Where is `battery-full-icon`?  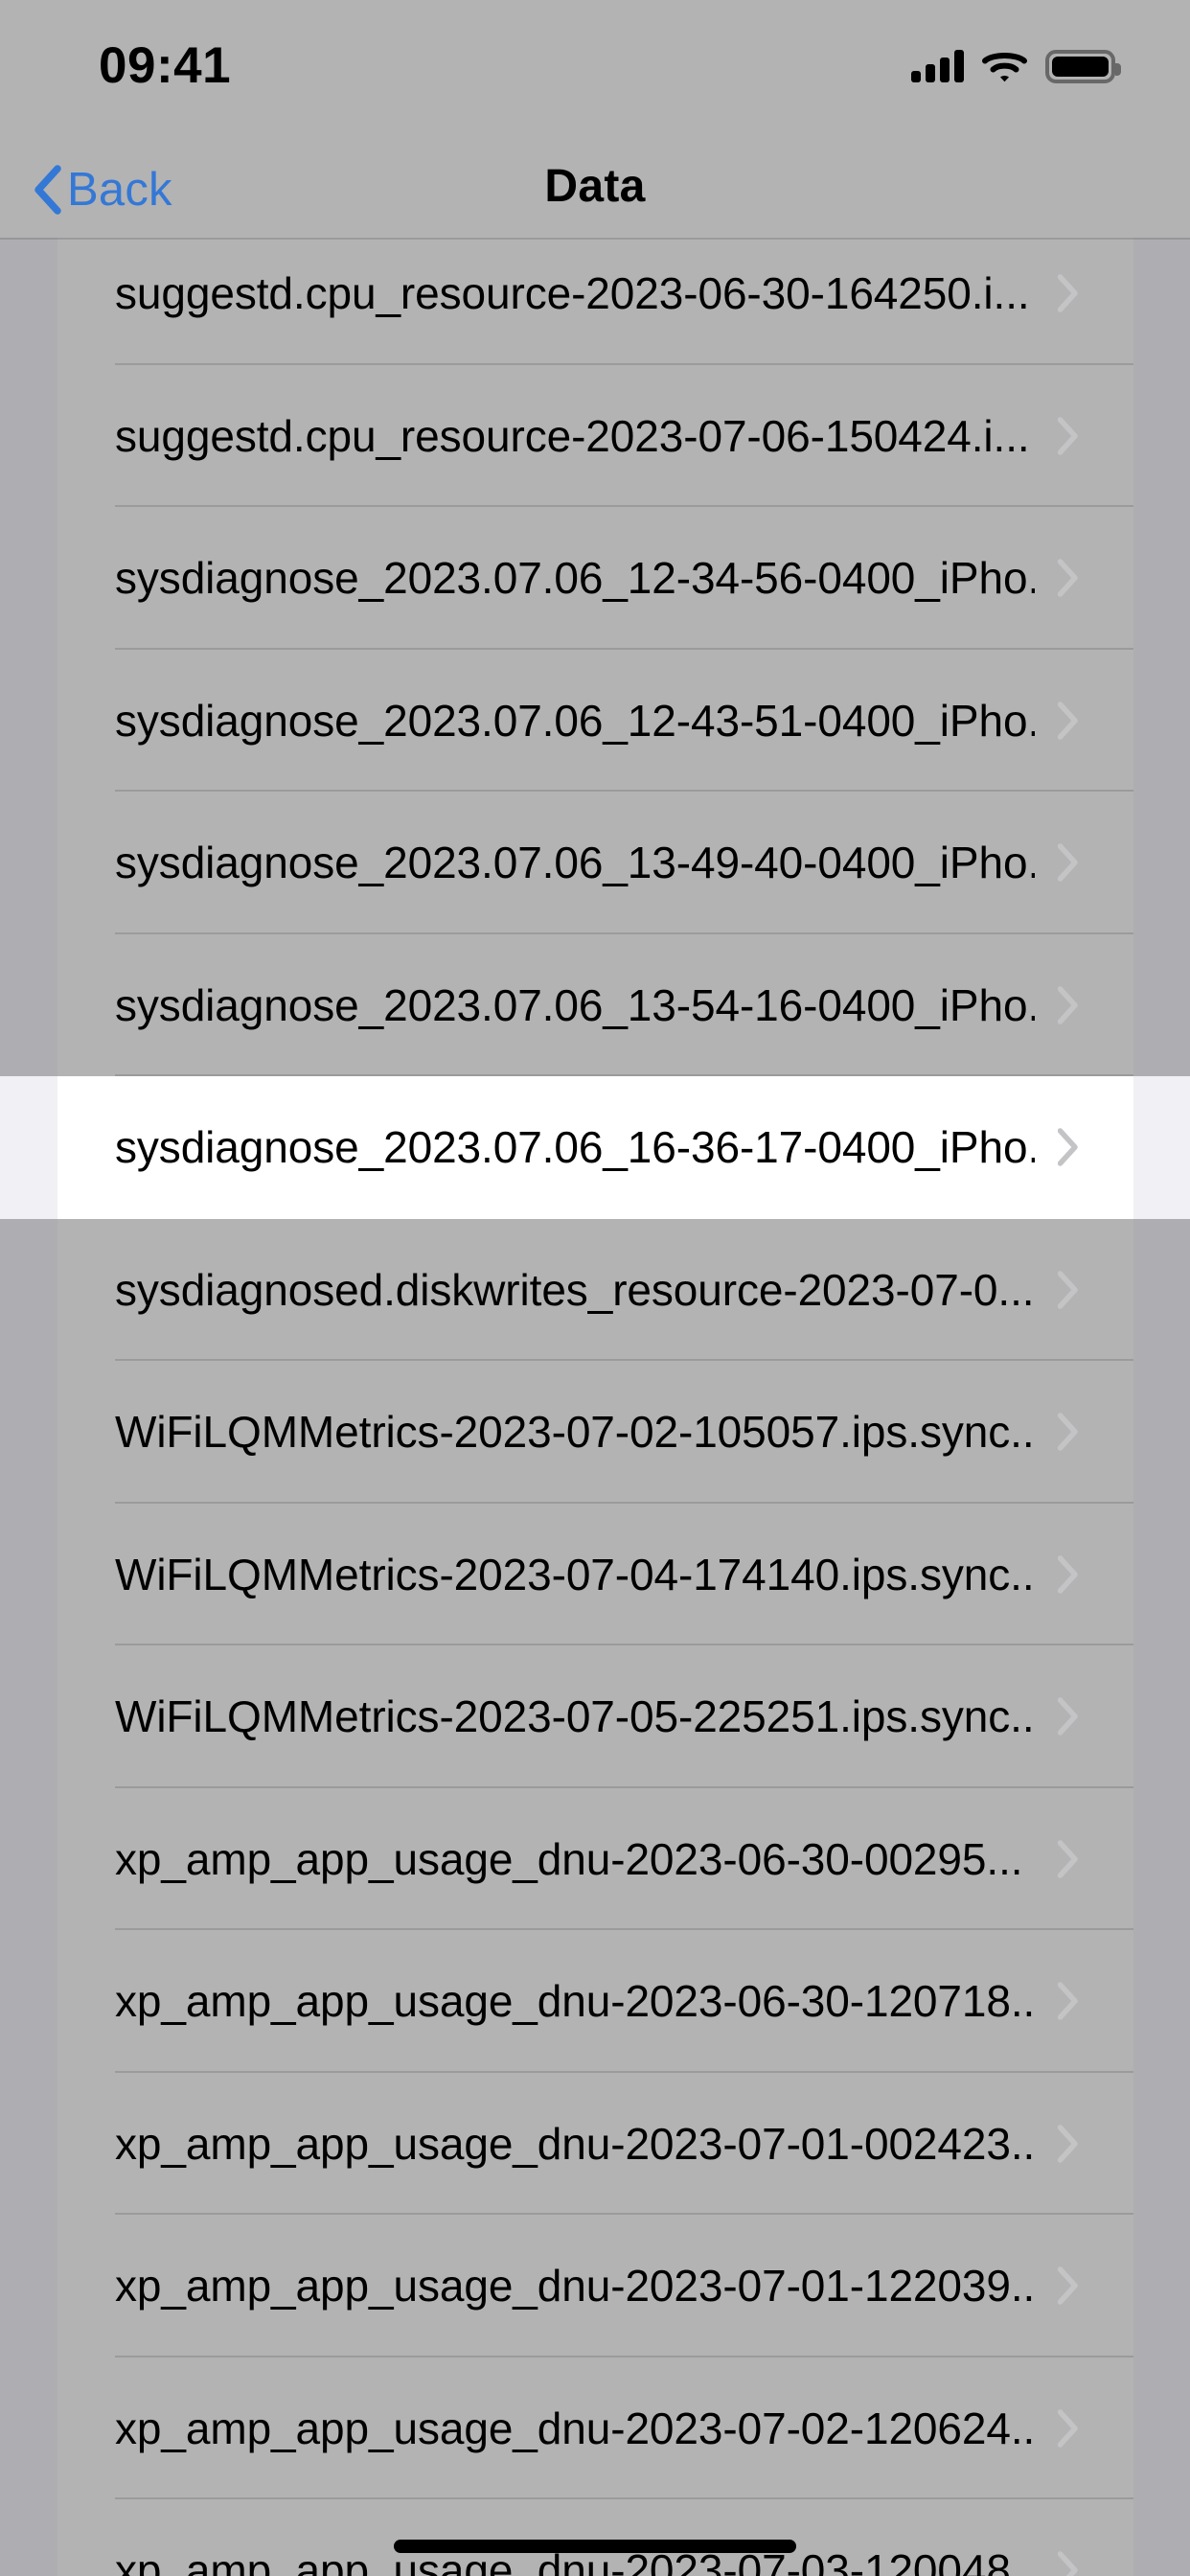 battery-full-icon is located at coordinates (1083, 66).